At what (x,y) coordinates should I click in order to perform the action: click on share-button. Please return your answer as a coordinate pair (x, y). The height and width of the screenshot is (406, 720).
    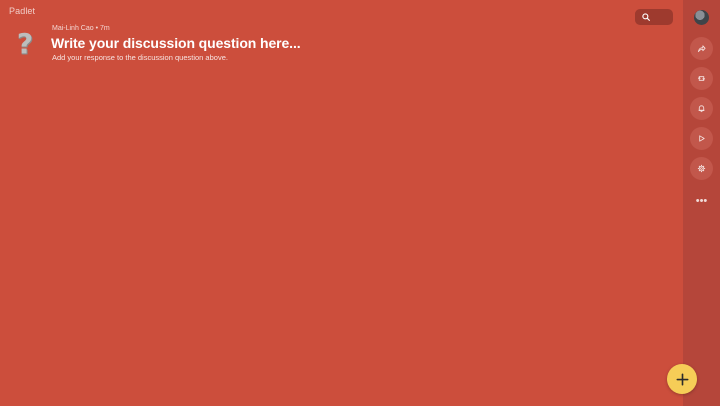
    Looking at the image, I should click on (701, 48).